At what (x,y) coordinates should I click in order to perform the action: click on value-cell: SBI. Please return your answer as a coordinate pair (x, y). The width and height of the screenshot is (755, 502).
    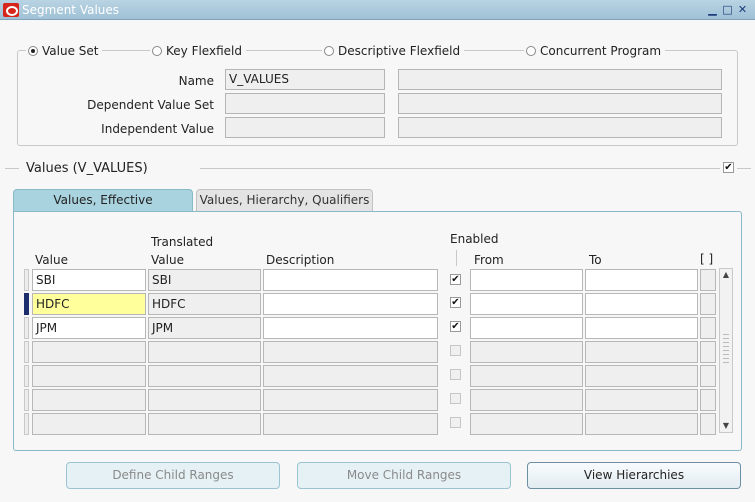
    Looking at the image, I should click on (89, 280).